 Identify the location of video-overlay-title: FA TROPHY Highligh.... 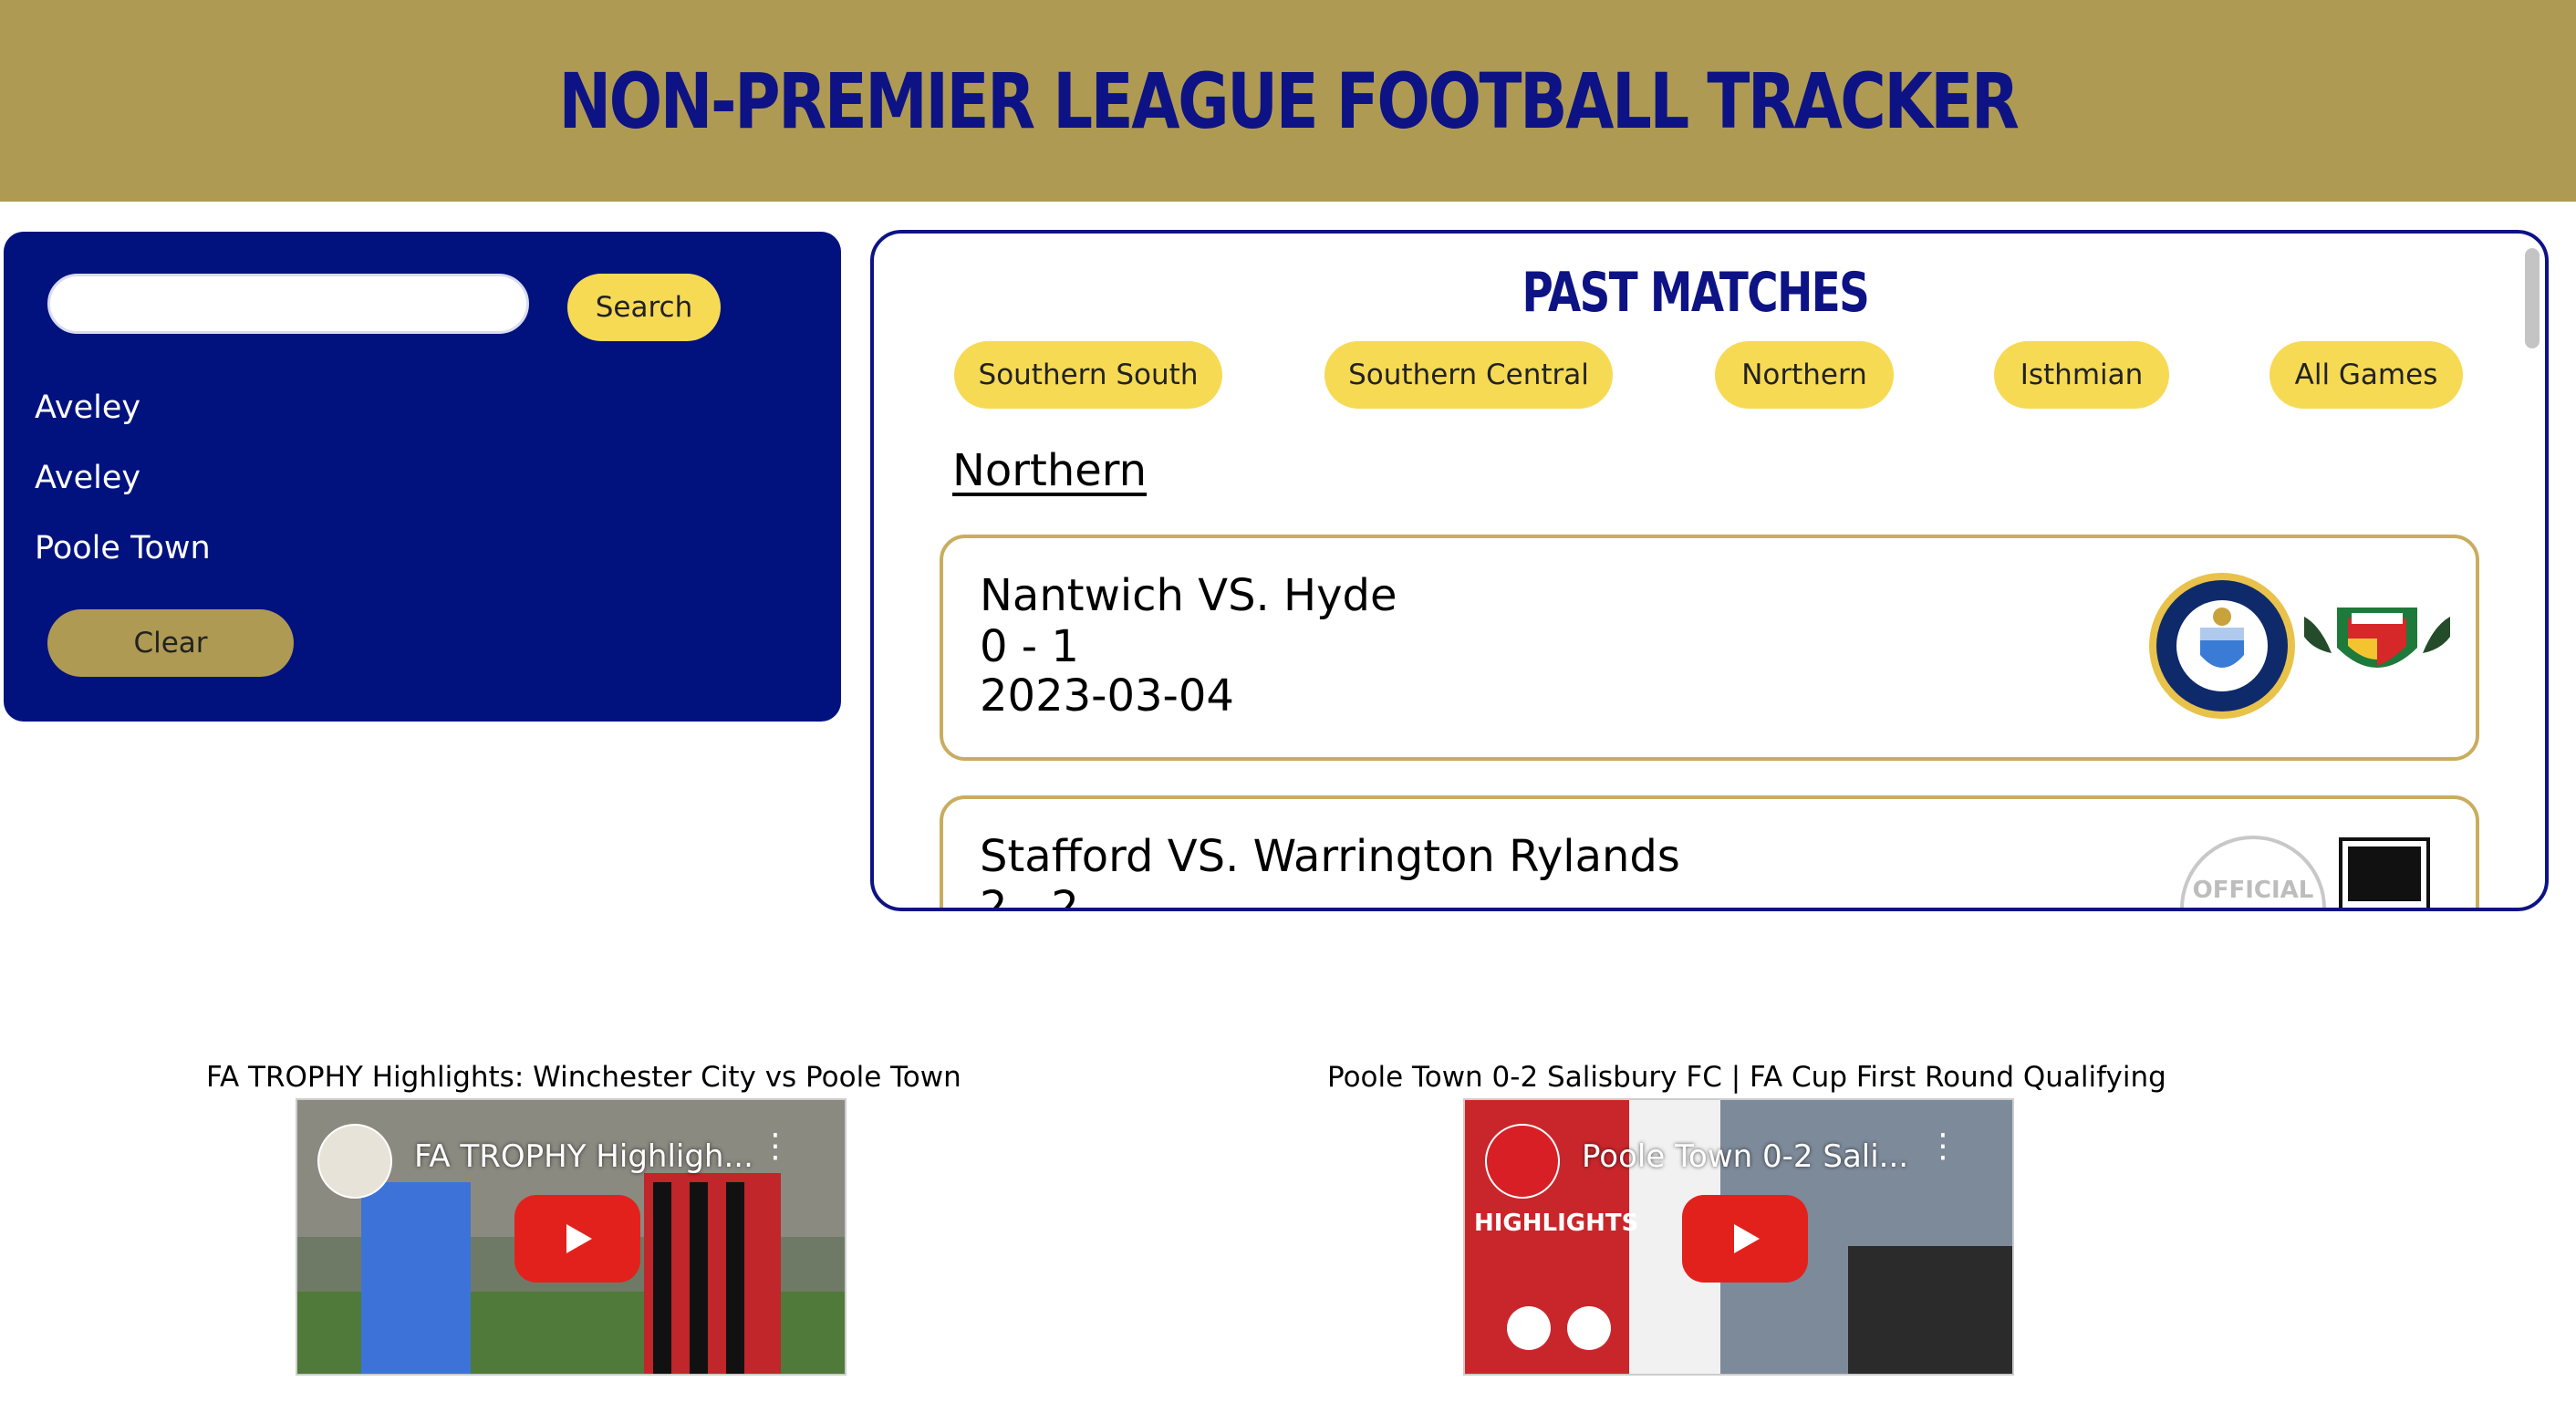
(583, 1156).